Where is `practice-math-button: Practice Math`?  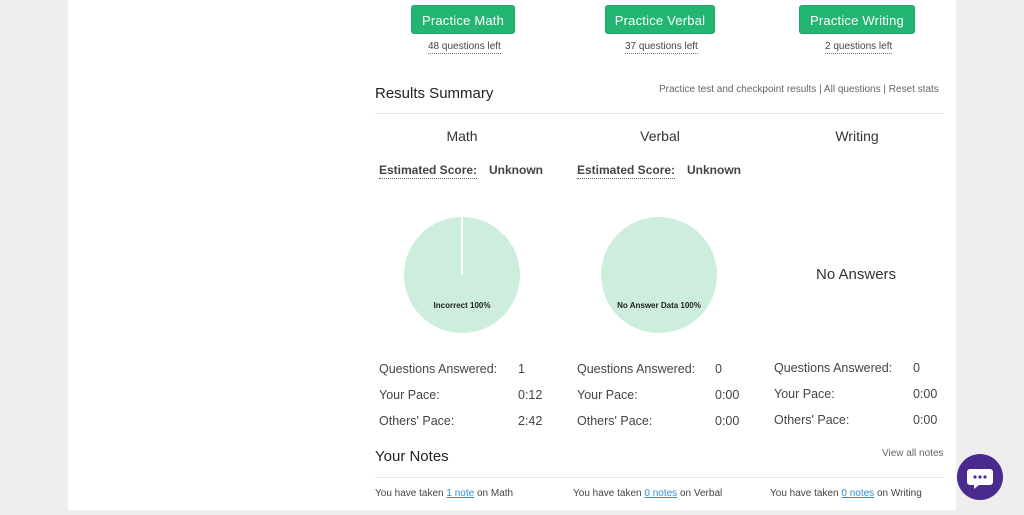
practice-math-button: Practice Math is located at coordinates (463, 19).